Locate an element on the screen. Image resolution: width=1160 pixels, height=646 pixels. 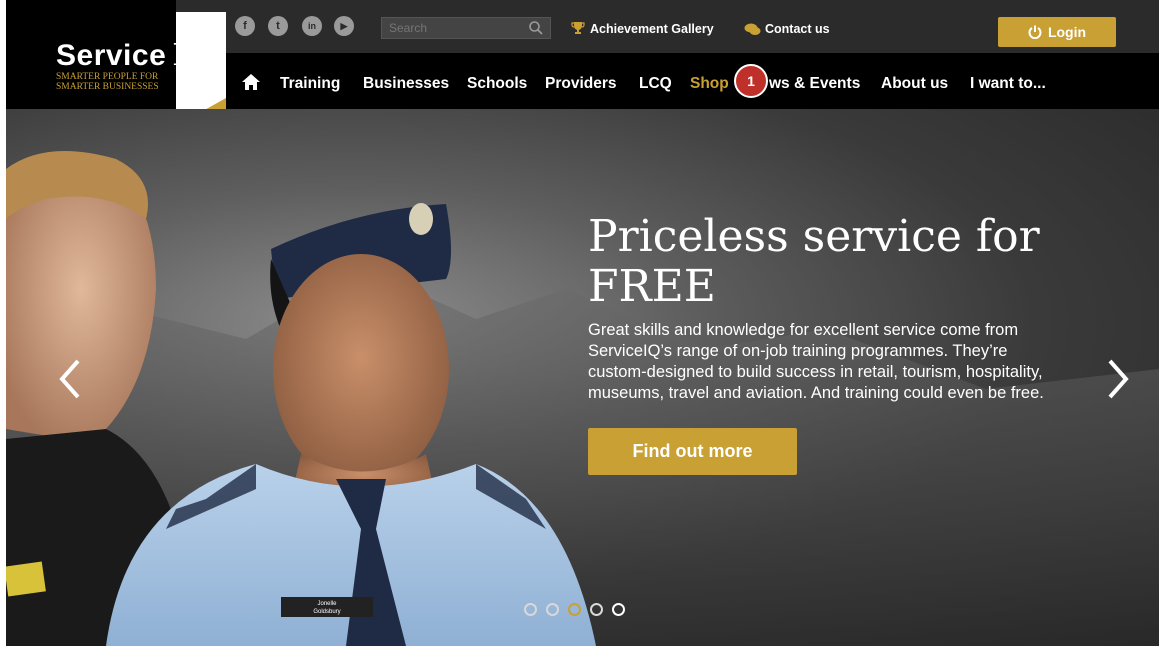
find-out-more-button: Find out more is located at coordinates (692, 451).